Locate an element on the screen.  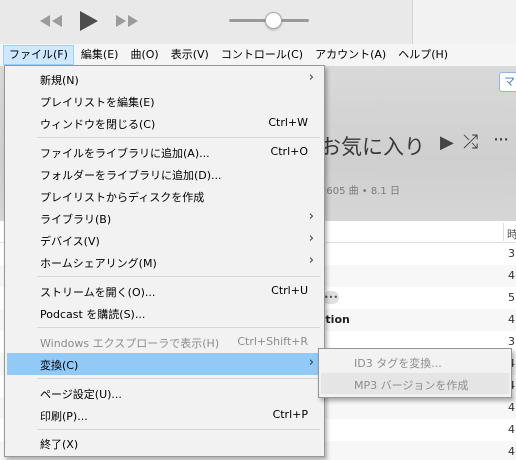
menu-item-shortcut: Ctrl+Shift+R is located at coordinates (272, 341).